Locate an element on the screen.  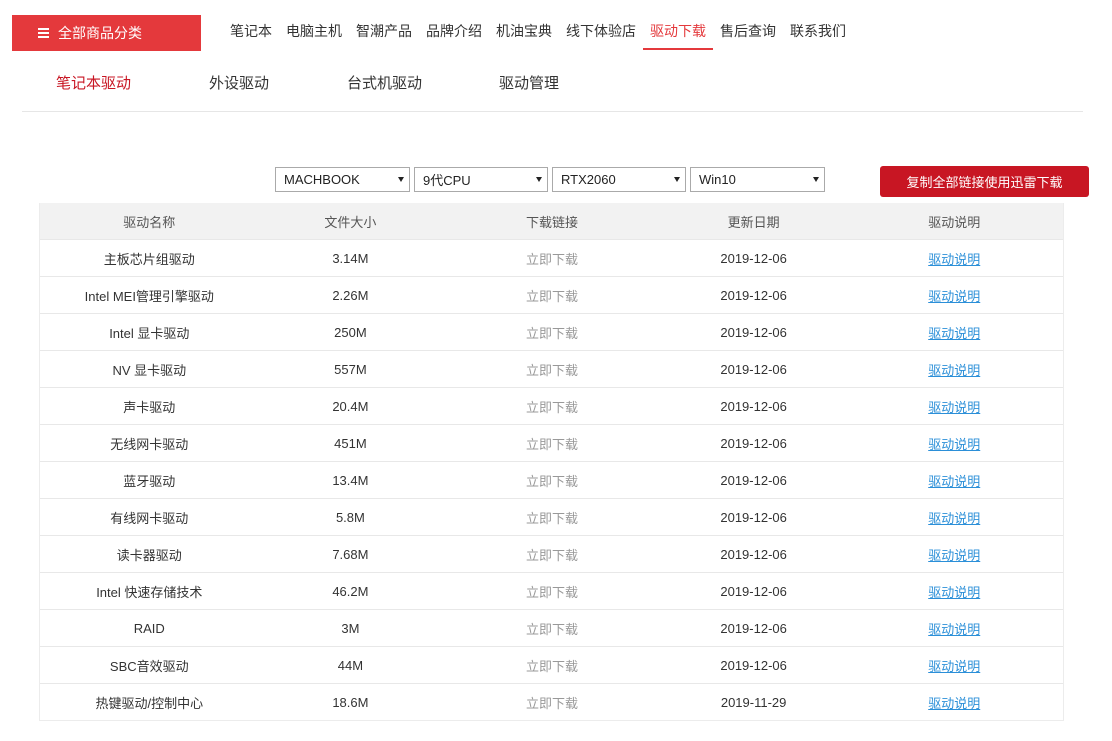
driver-name: 声卡驱动 is located at coordinates (149, 407).